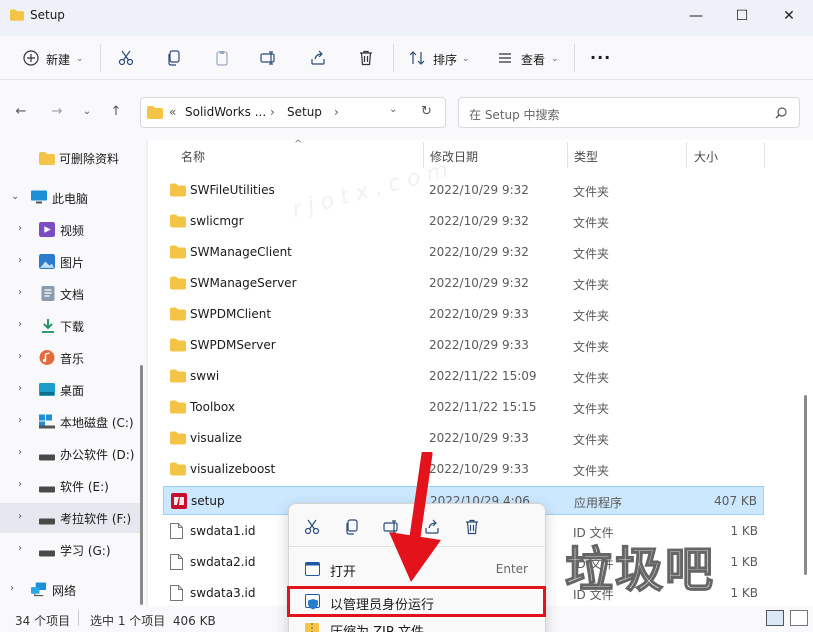 Image resolution: width=813 pixels, height=632 pixels. What do you see at coordinates (533, 59) in the screenshot?
I see `view-button: 查看` at bounding box center [533, 59].